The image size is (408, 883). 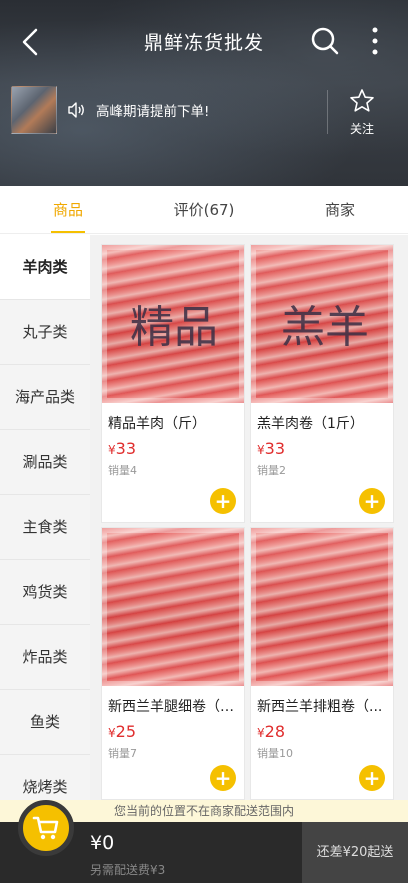 I want to click on product-name: 羔羊肉卷（1斤）, so click(x=310, y=424).